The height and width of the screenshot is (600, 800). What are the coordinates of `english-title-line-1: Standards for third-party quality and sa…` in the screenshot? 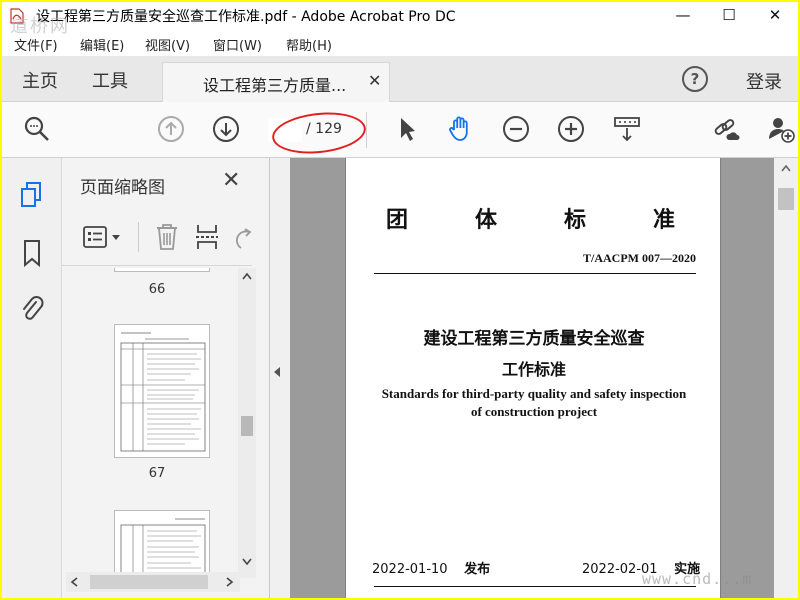 It's located at (534, 393).